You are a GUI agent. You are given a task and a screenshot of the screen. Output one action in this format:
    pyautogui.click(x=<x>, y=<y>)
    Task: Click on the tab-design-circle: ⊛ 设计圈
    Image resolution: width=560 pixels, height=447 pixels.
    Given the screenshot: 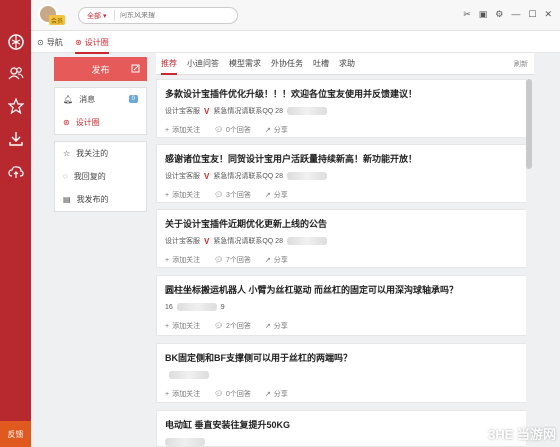 What is the action you would take?
    pyautogui.click(x=92, y=45)
    